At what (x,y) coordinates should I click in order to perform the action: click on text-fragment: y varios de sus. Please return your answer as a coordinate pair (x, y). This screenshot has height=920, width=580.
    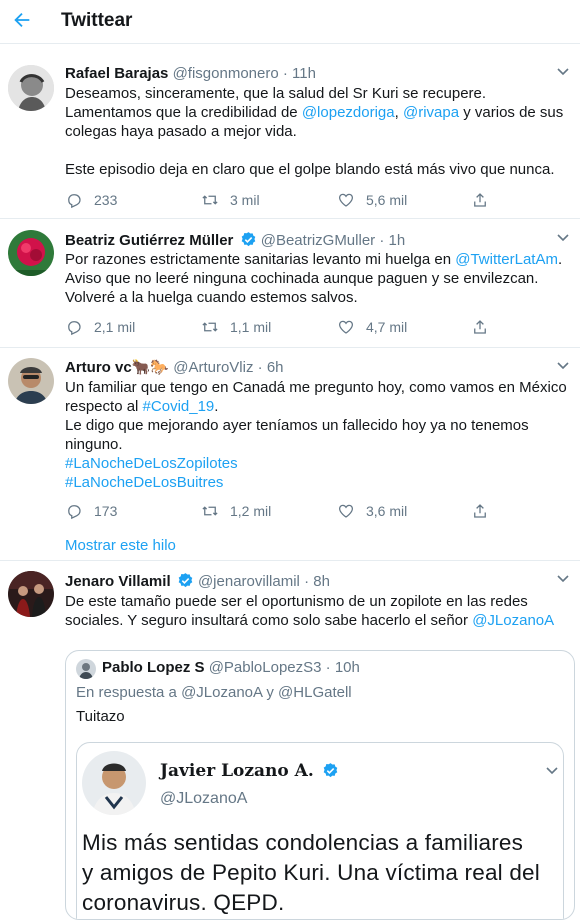
    Looking at the image, I should click on (511, 112).